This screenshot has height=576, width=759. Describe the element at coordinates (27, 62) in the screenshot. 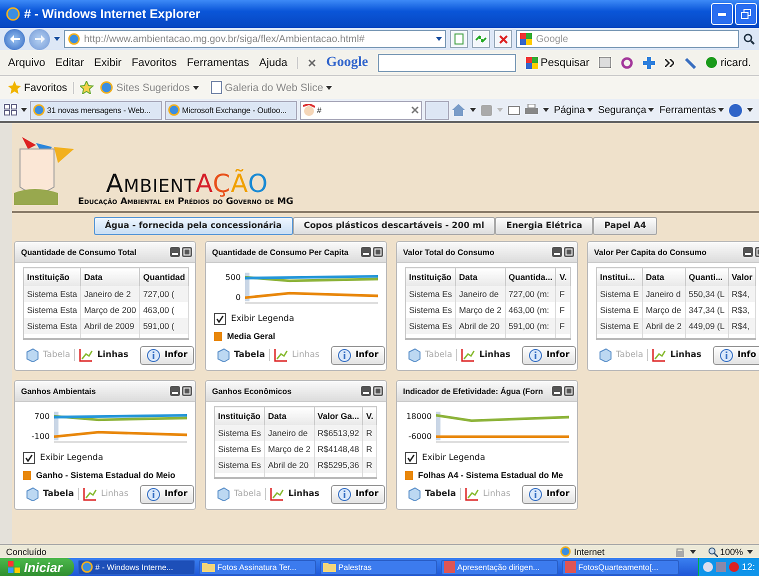

I see `menu-item: Arquivo` at that location.